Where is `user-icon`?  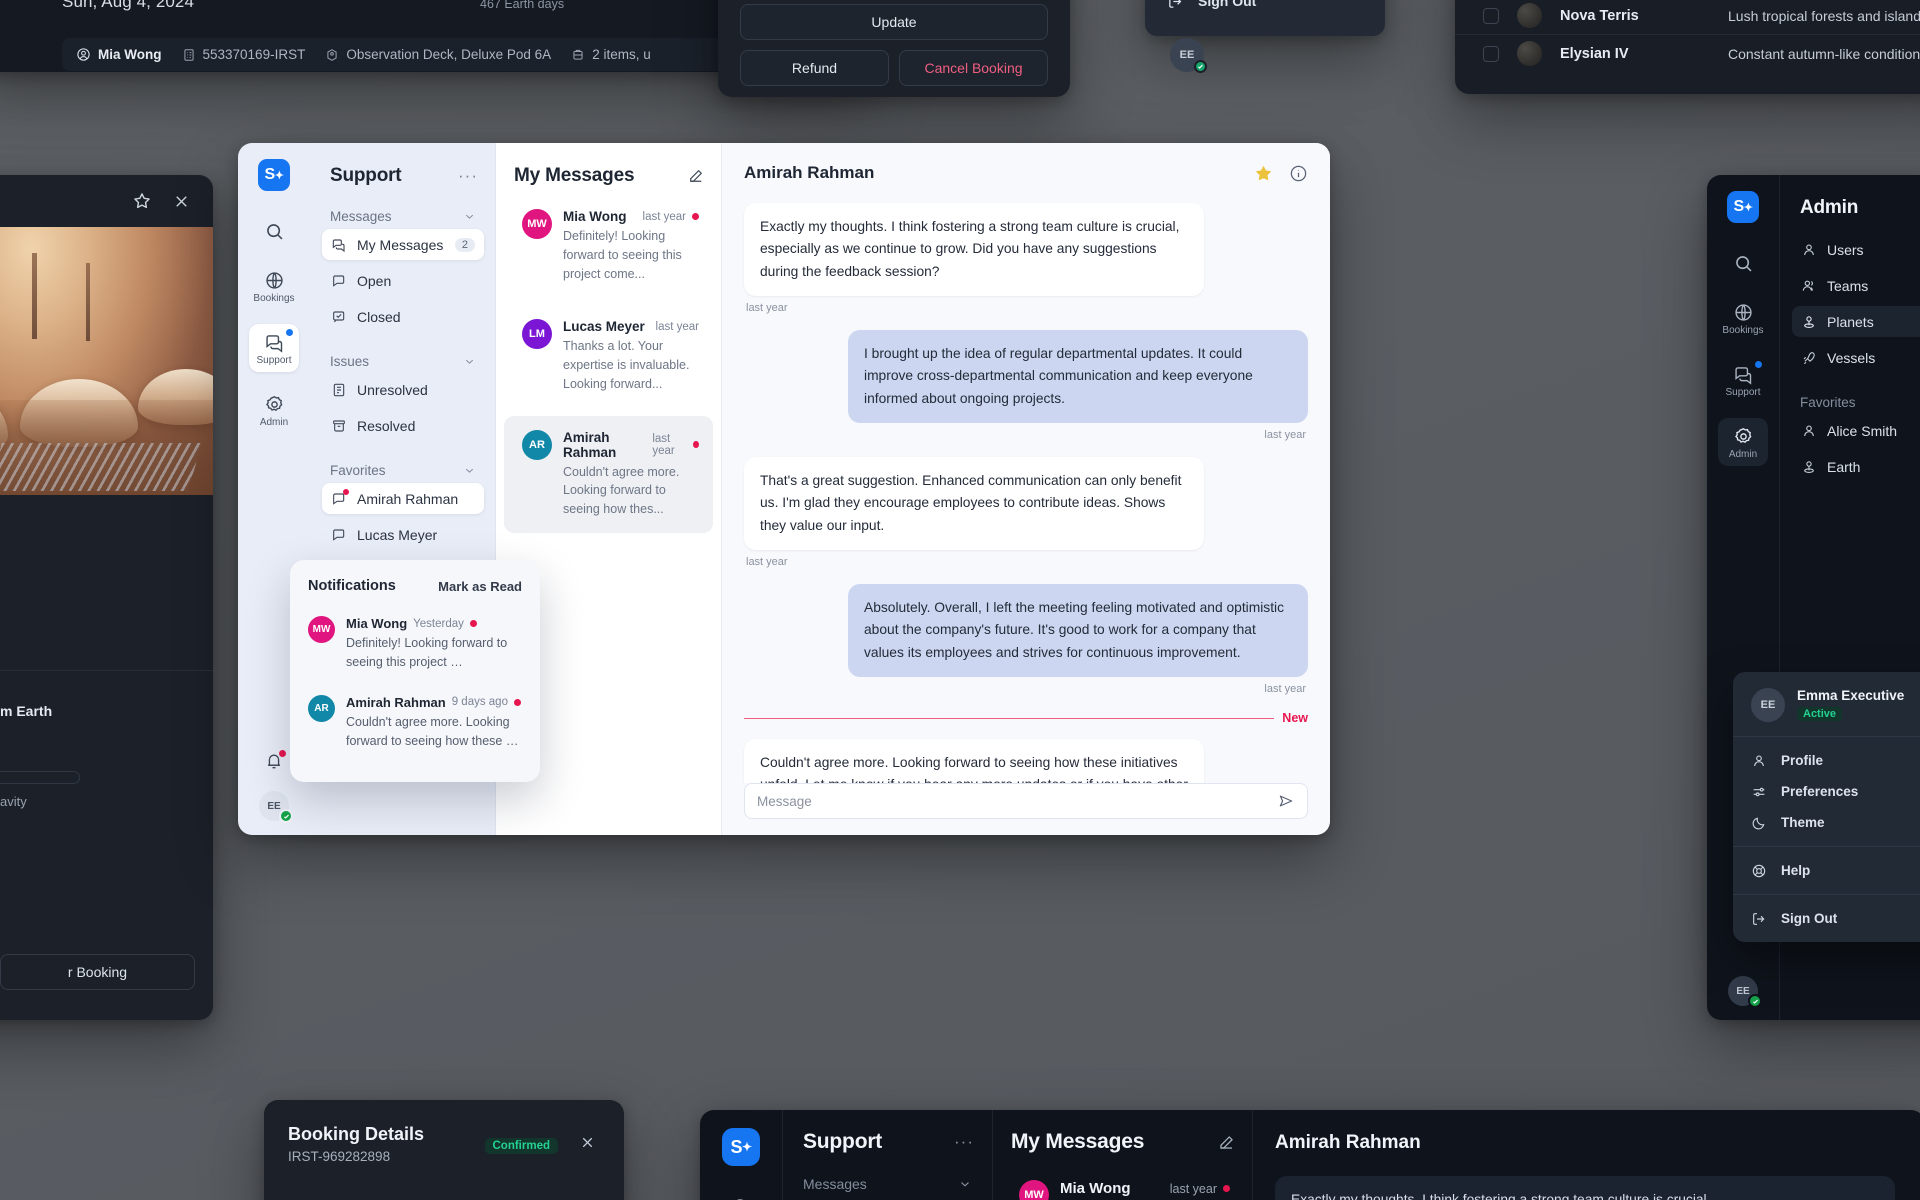
user-icon is located at coordinates (1759, 761).